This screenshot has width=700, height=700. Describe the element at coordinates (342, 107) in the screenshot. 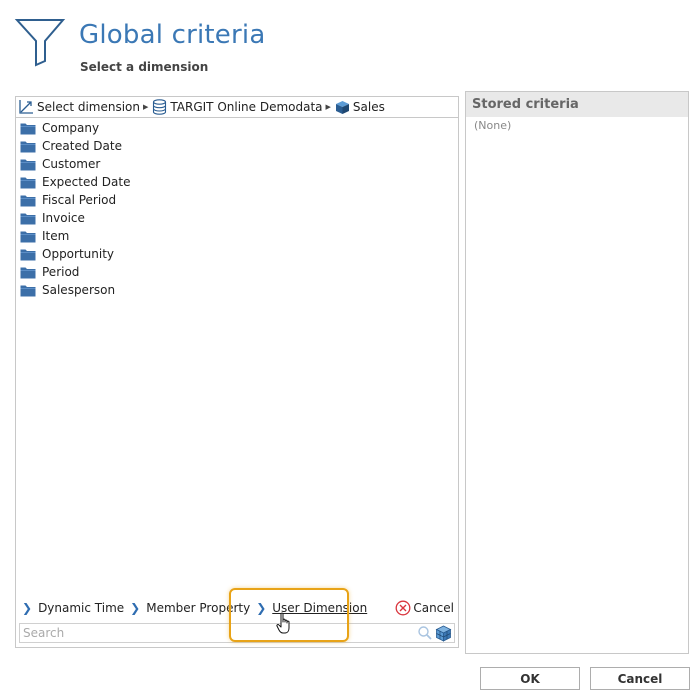

I see `cube-icon` at that location.